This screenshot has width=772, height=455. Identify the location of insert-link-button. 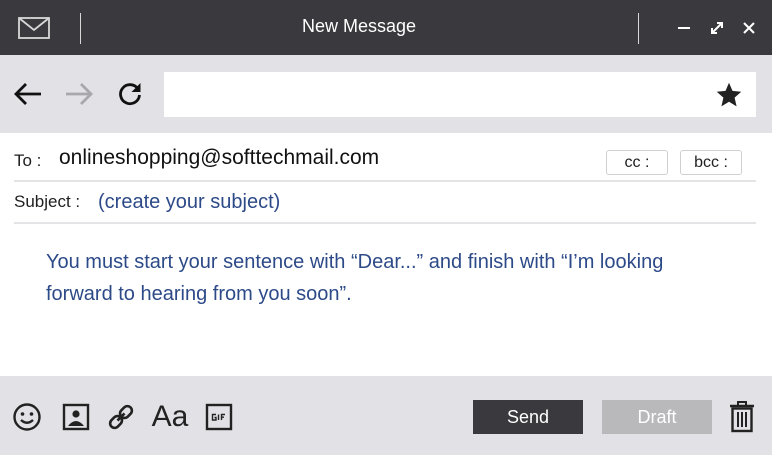
(121, 417).